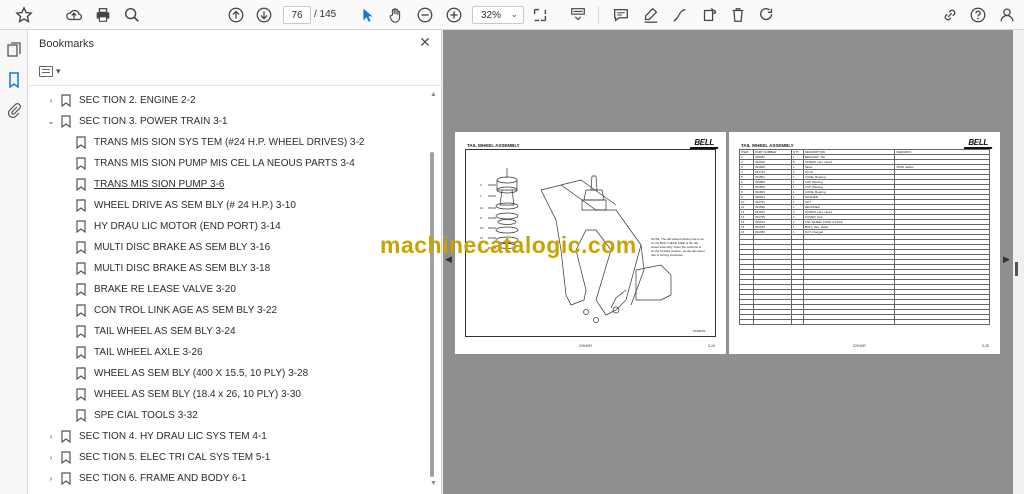 This screenshot has width=1024, height=494. Describe the element at coordinates (767, 145) in the screenshot. I see `page-heading: TAIL WHEEL ASSEMBLY` at that location.